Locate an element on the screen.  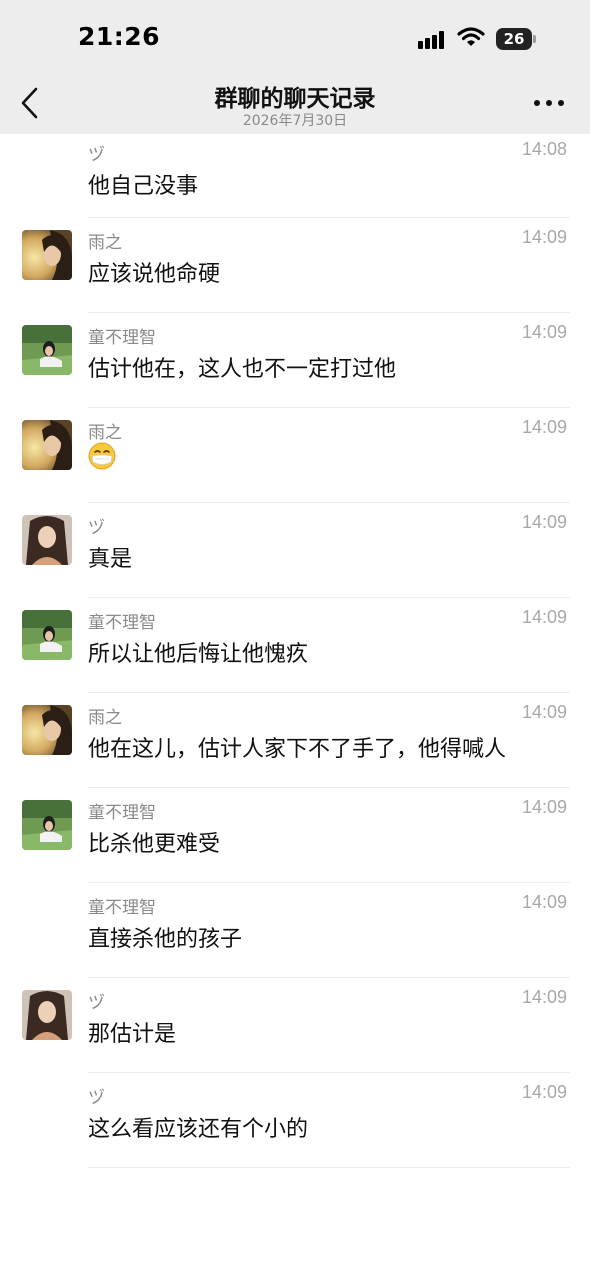
message-text: 真是 is located at coordinates (110, 557).